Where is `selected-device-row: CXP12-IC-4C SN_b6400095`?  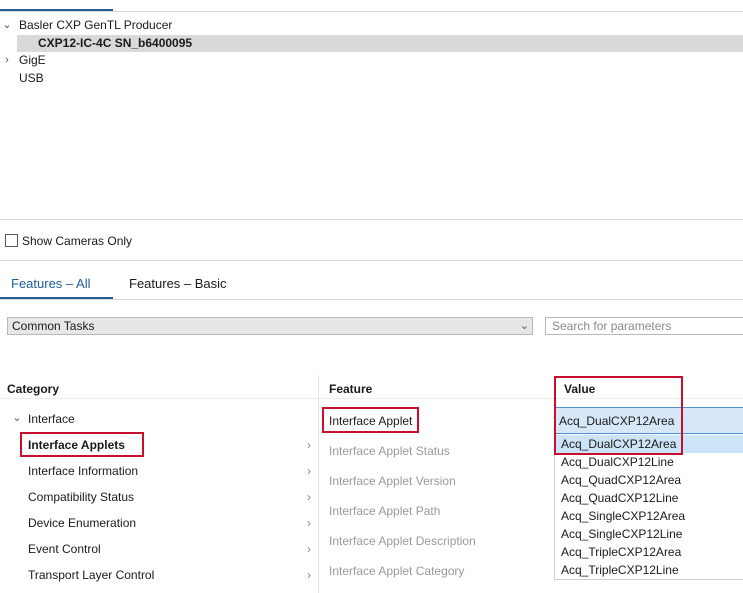
selected-device-row: CXP12-IC-4C SN_b6400095 is located at coordinates (380, 43).